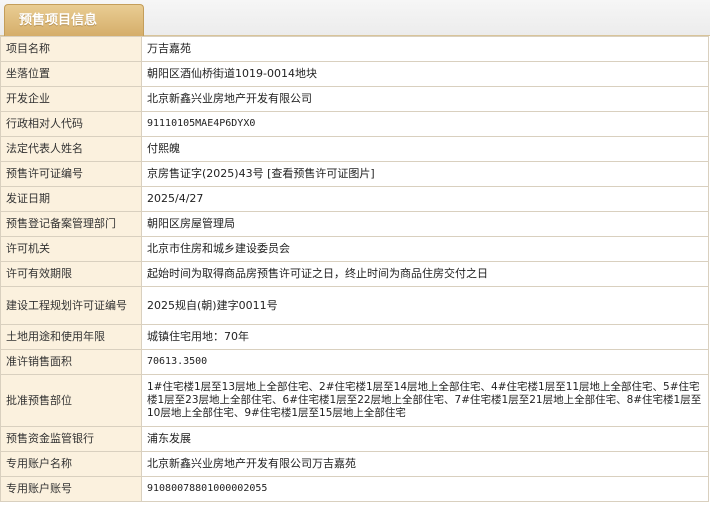 This screenshot has height=506, width=710. Describe the element at coordinates (71, 274) in the screenshot. I see `label-validity: 许可有效期限` at that location.